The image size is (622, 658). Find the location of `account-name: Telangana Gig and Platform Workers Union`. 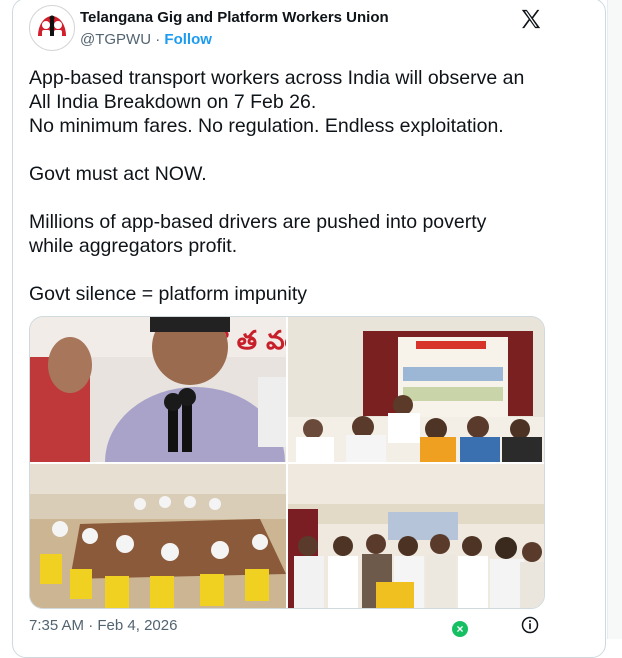

account-name: Telangana Gig and Platform Workers Union is located at coordinates (234, 17).